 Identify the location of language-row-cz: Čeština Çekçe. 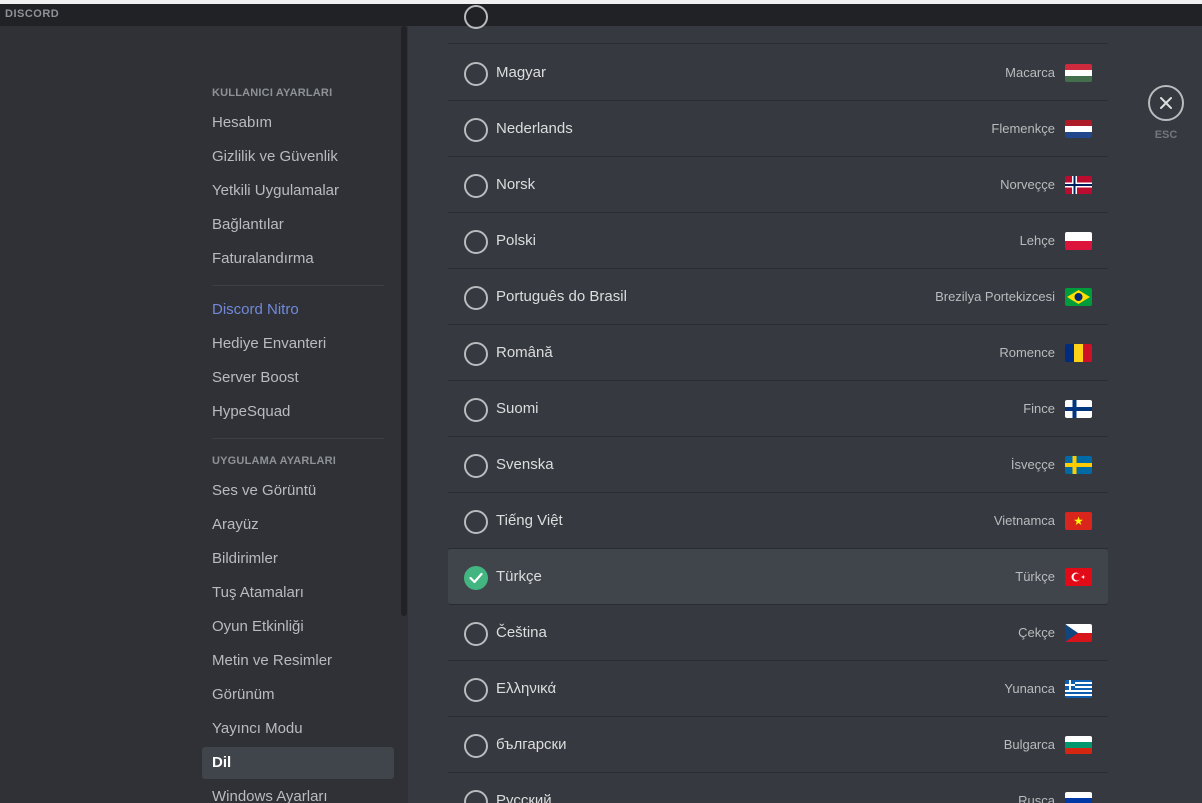
(778, 633).